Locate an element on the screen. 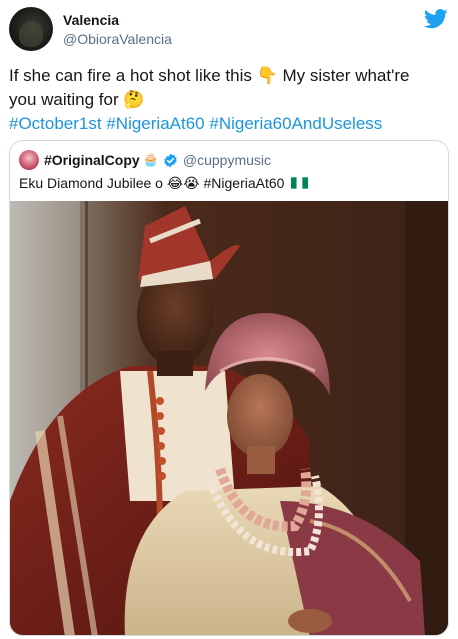 The width and height of the screenshot is (458, 639). tweet-text-line-2: you waiting for 🤔 is located at coordinates (77, 100).